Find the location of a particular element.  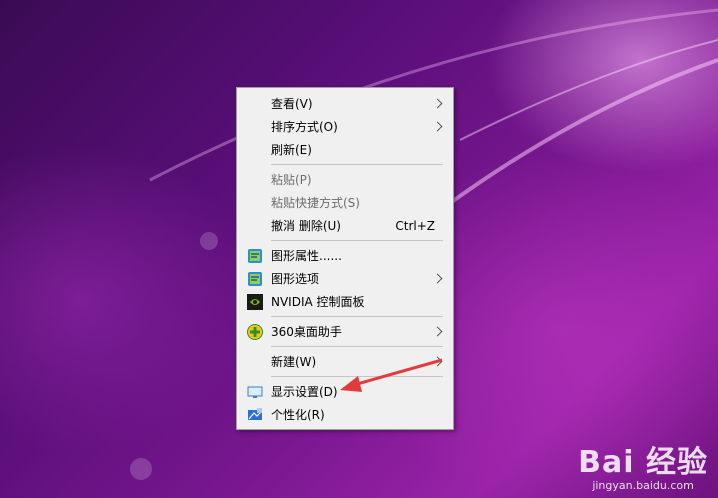

baidu-jingyan-watermark: Bai 经验 jingyan.baidu.com is located at coordinates (643, 464).